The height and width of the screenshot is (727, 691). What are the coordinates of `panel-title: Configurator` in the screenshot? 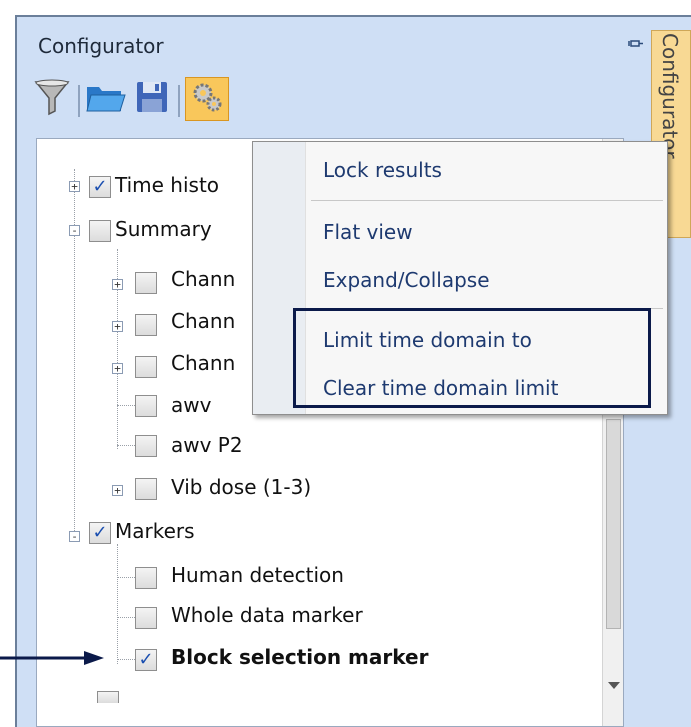 It's located at (101, 46).